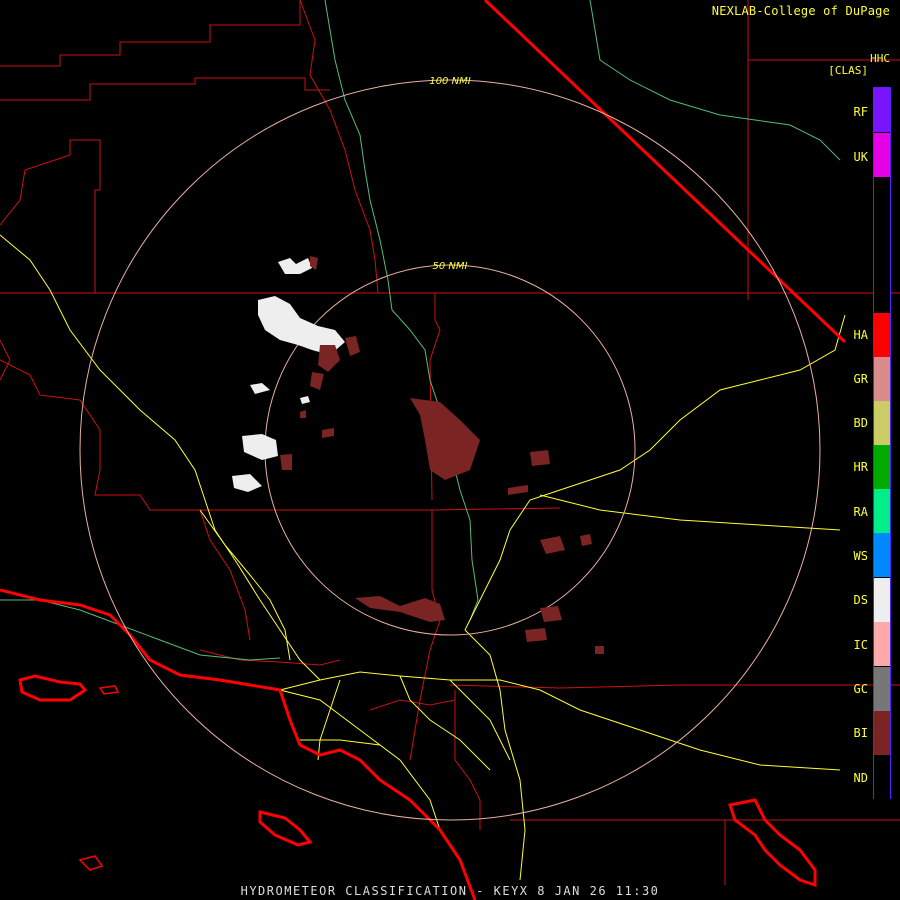  What do you see at coordinates (882, 110) in the screenshot?
I see `legend-swatch-rf` at bounding box center [882, 110].